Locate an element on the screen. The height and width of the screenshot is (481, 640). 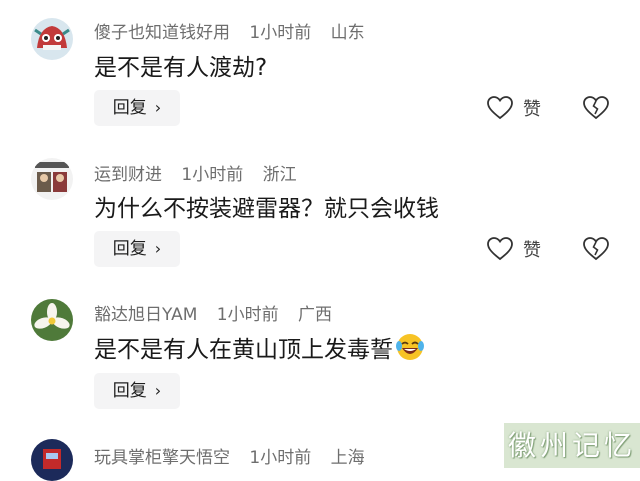
laughing-crying-emoji-icon is located at coordinates (410, 347).